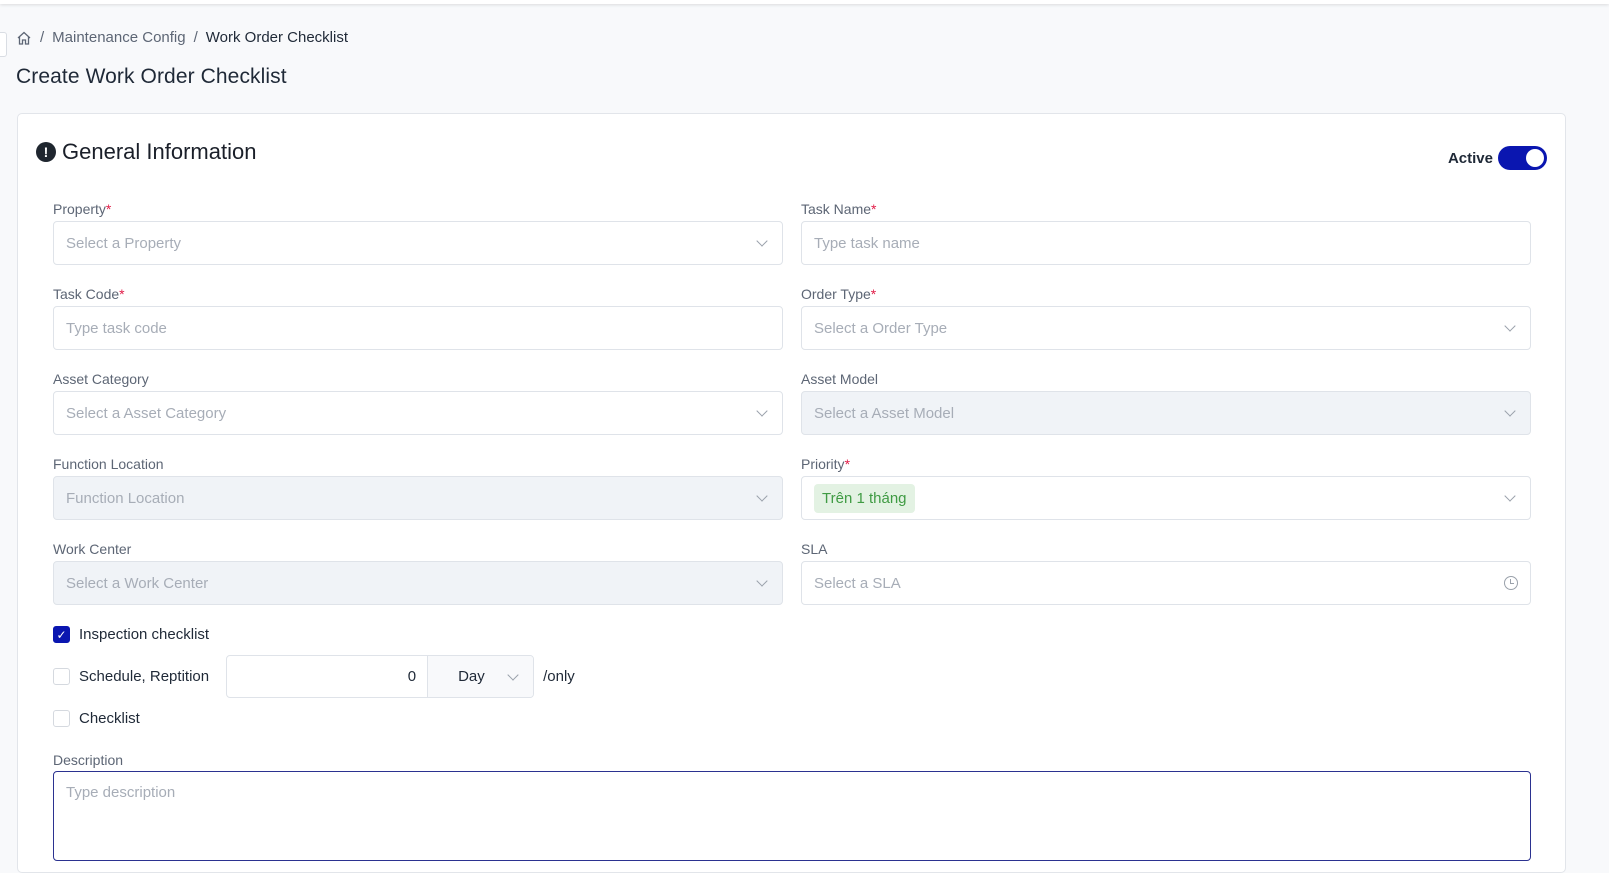 The width and height of the screenshot is (1609, 873). What do you see at coordinates (1166, 498) in the screenshot?
I see `priority-select: Trên 1 tháng` at bounding box center [1166, 498].